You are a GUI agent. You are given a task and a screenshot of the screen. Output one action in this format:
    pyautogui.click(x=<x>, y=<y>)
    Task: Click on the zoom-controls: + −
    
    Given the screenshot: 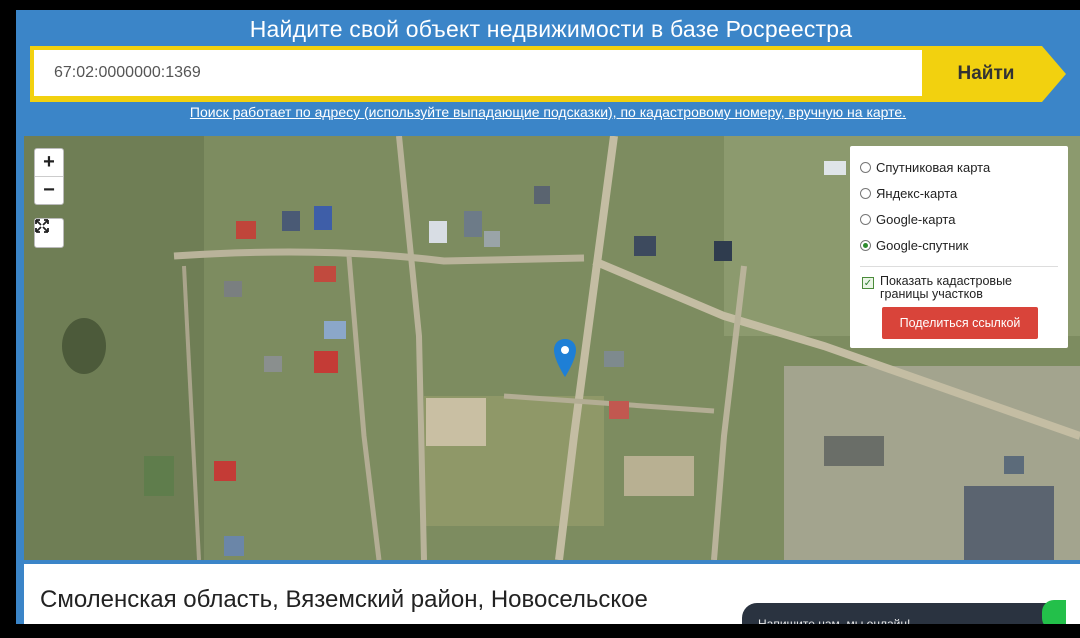 What is the action you would take?
    pyautogui.click(x=49, y=176)
    